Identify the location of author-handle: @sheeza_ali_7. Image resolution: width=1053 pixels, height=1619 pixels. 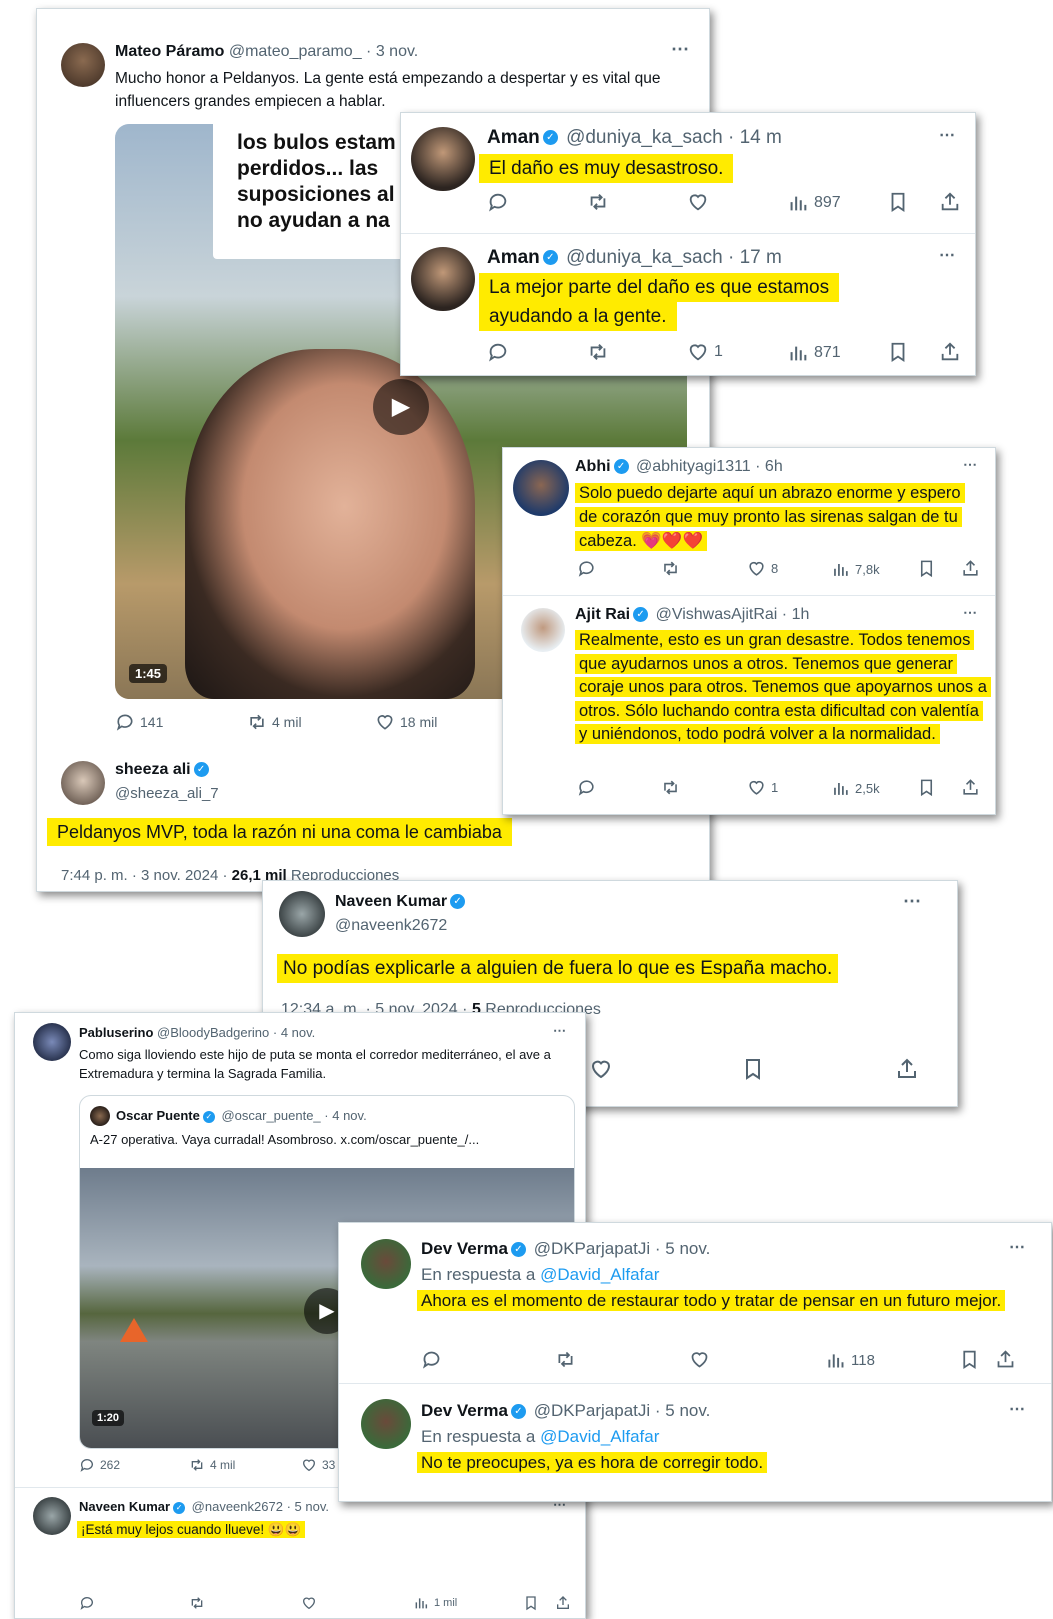
(167, 793).